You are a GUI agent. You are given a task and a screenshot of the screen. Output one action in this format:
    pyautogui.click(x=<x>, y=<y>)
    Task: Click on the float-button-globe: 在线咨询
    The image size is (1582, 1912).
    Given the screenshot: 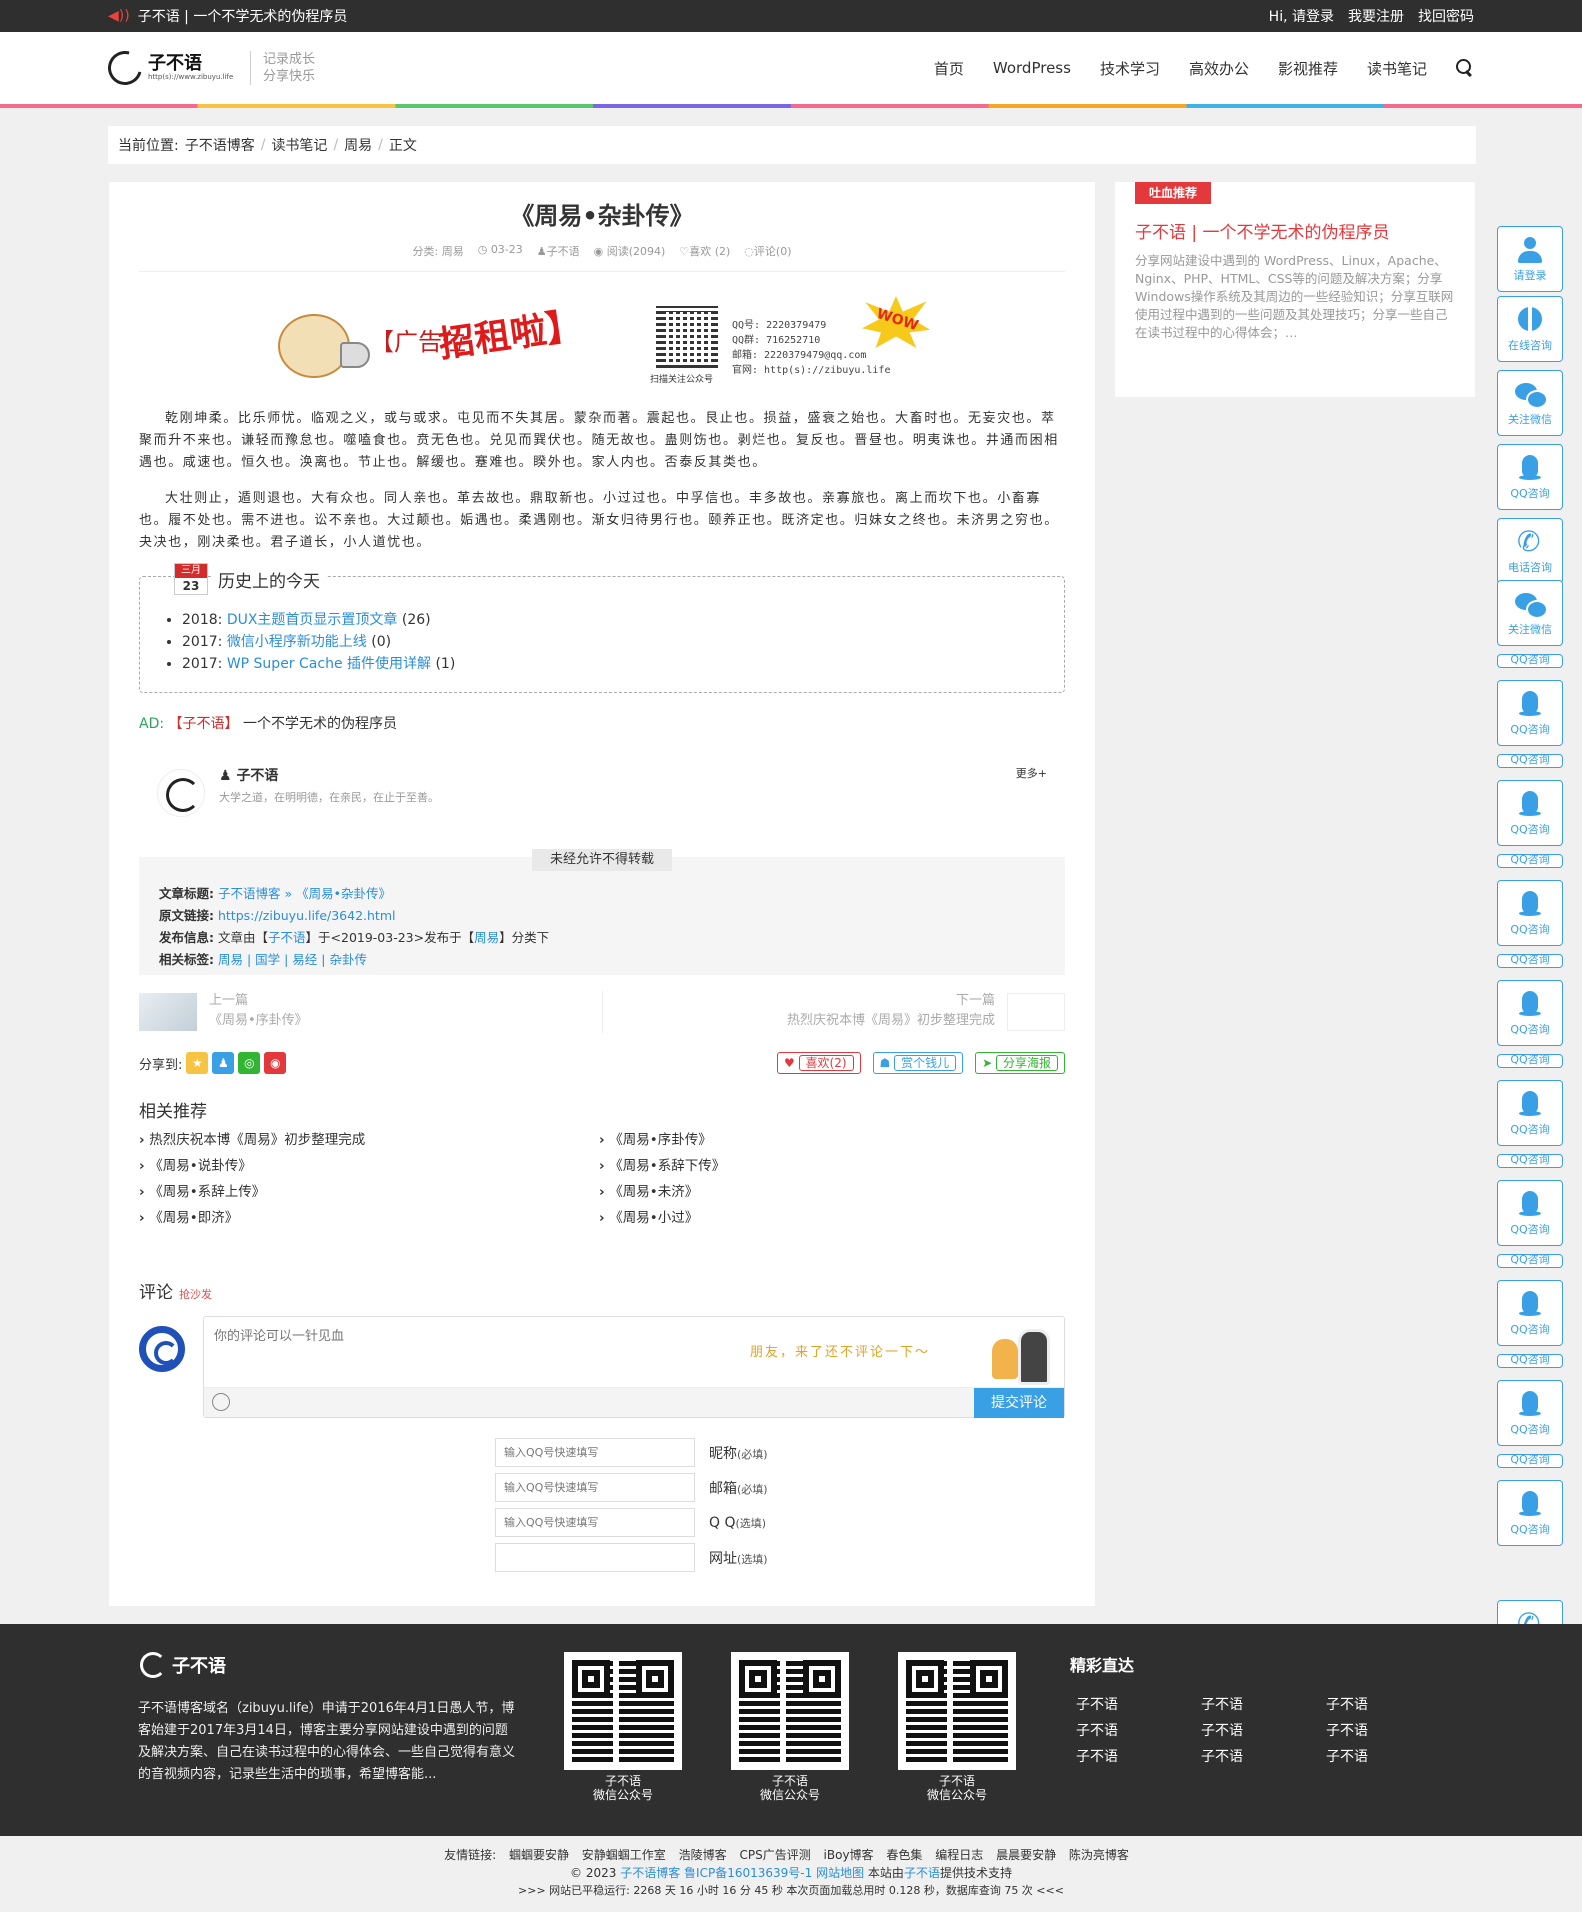 What is the action you would take?
    pyautogui.click(x=1530, y=329)
    